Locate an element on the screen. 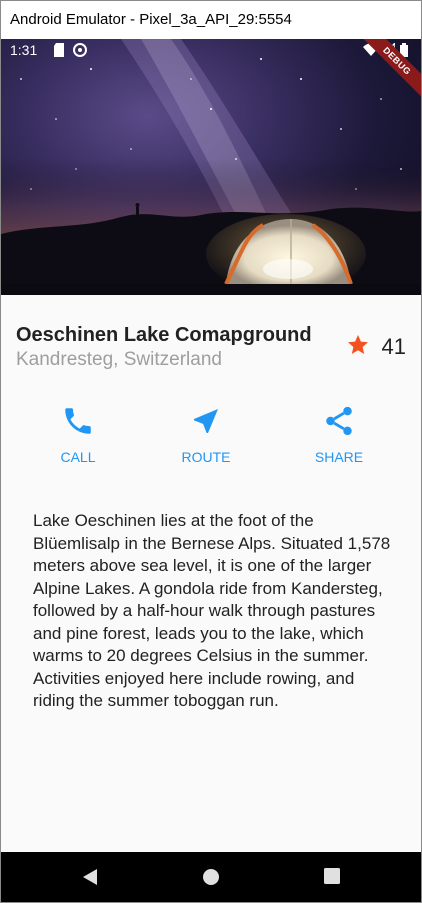  route-button: ROUTE is located at coordinates (206, 432).